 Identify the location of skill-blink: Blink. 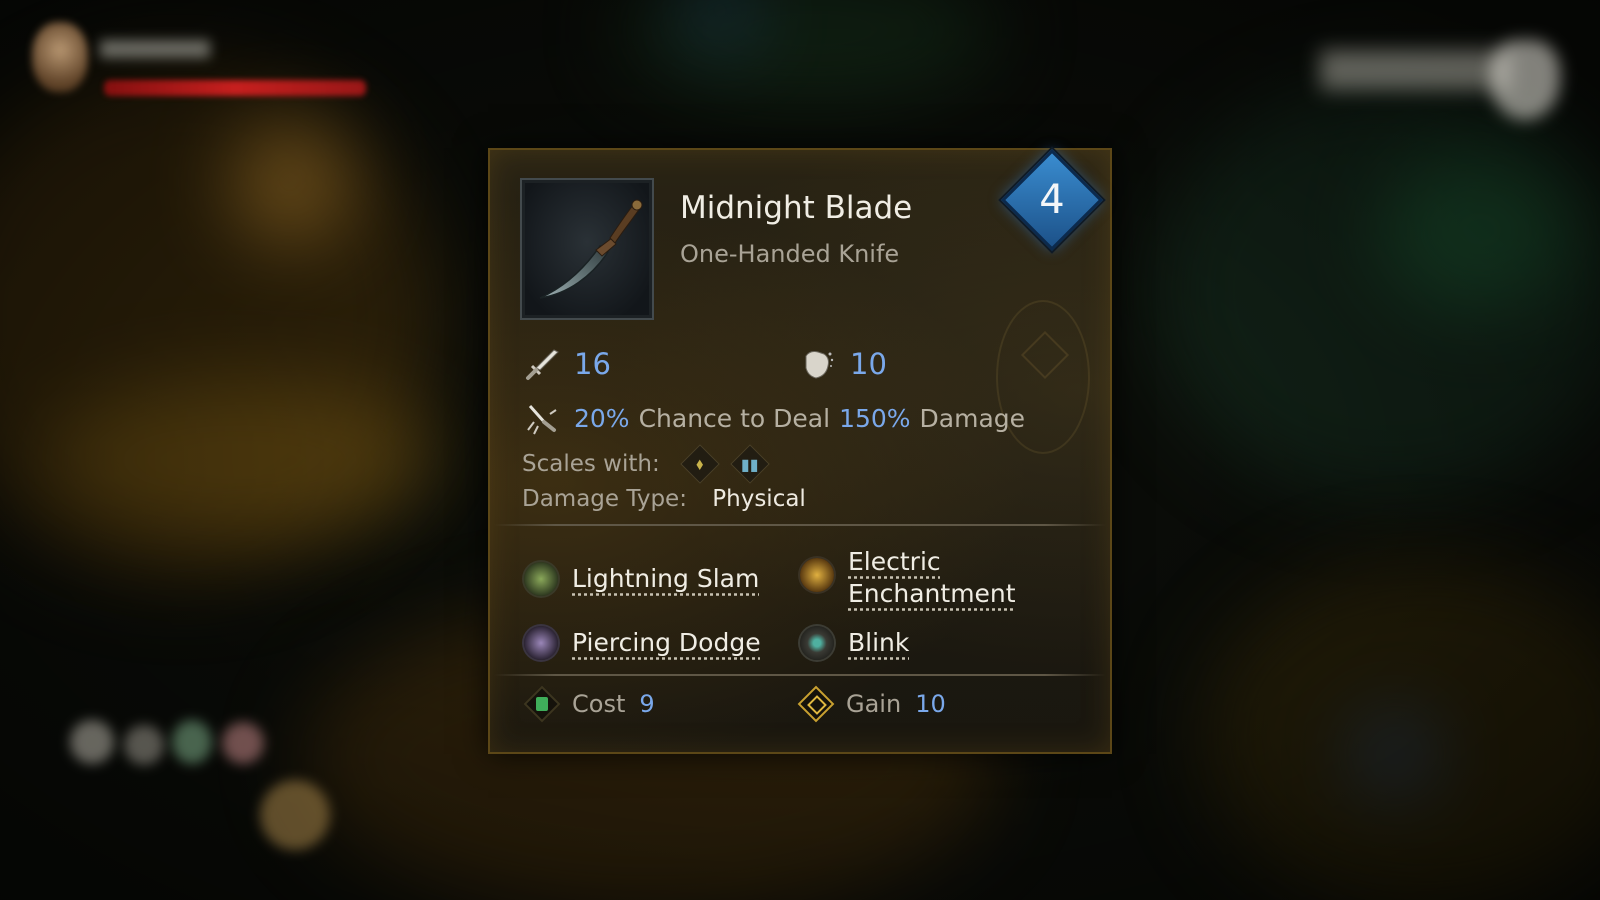
(854, 643).